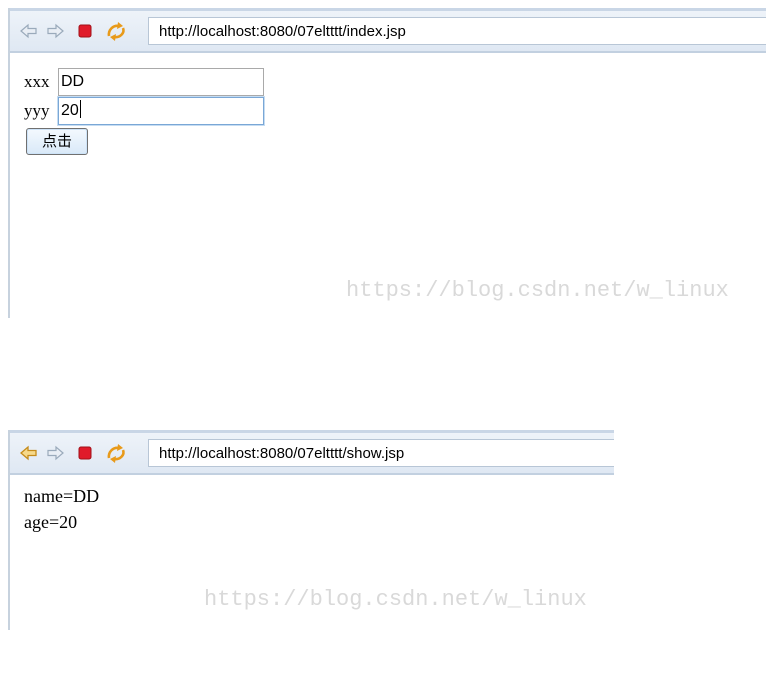 The width and height of the screenshot is (766, 674). What do you see at coordinates (51, 522) in the screenshot?
I see `age-output: age=20` at bounding box center [51, 522].